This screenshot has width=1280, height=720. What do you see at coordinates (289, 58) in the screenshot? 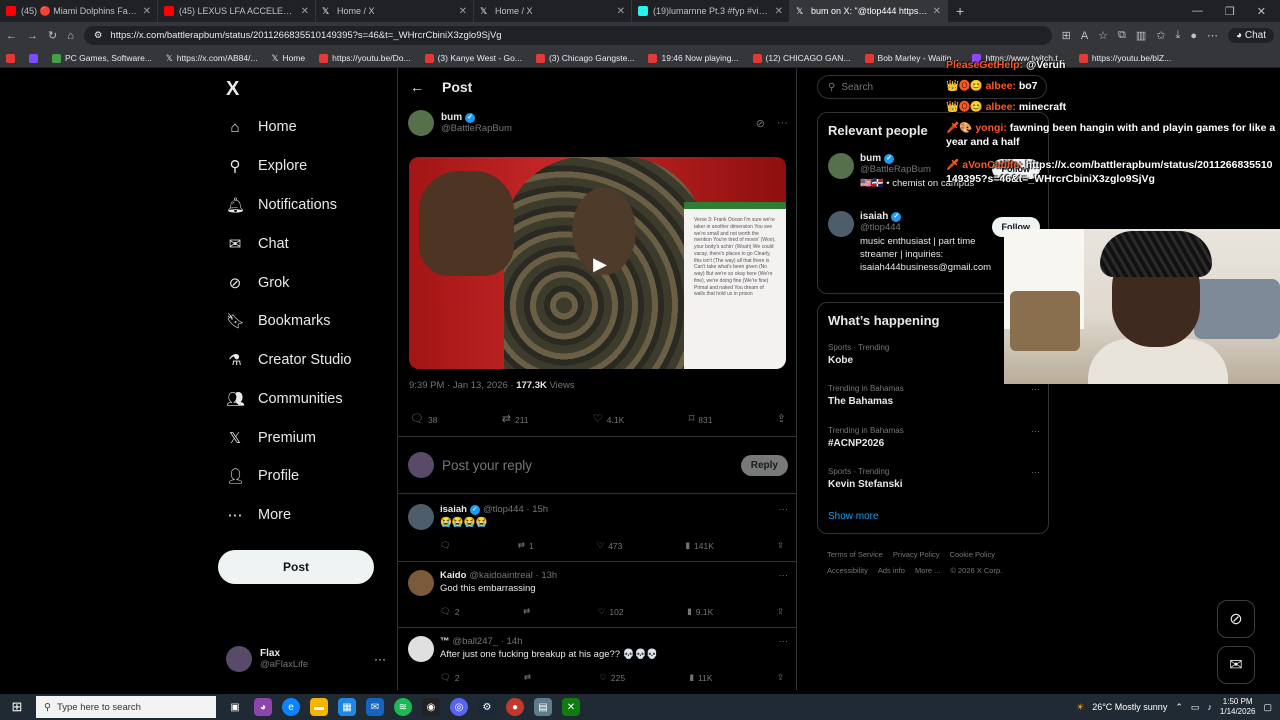
I see `bookmark: 𝕏 Home` at bounding box center [289, 58].